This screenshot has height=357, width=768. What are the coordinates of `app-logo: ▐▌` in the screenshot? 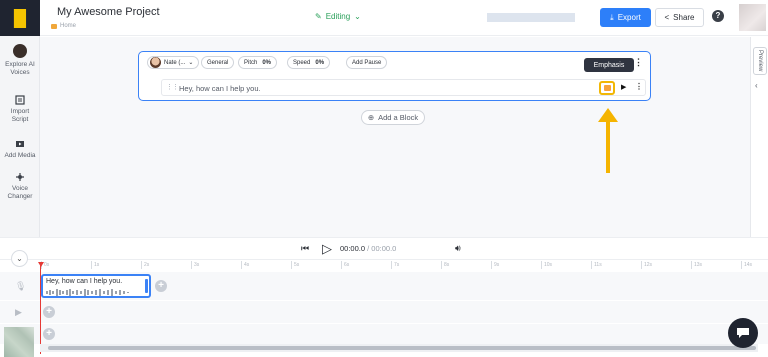 It's located at (20, 18).